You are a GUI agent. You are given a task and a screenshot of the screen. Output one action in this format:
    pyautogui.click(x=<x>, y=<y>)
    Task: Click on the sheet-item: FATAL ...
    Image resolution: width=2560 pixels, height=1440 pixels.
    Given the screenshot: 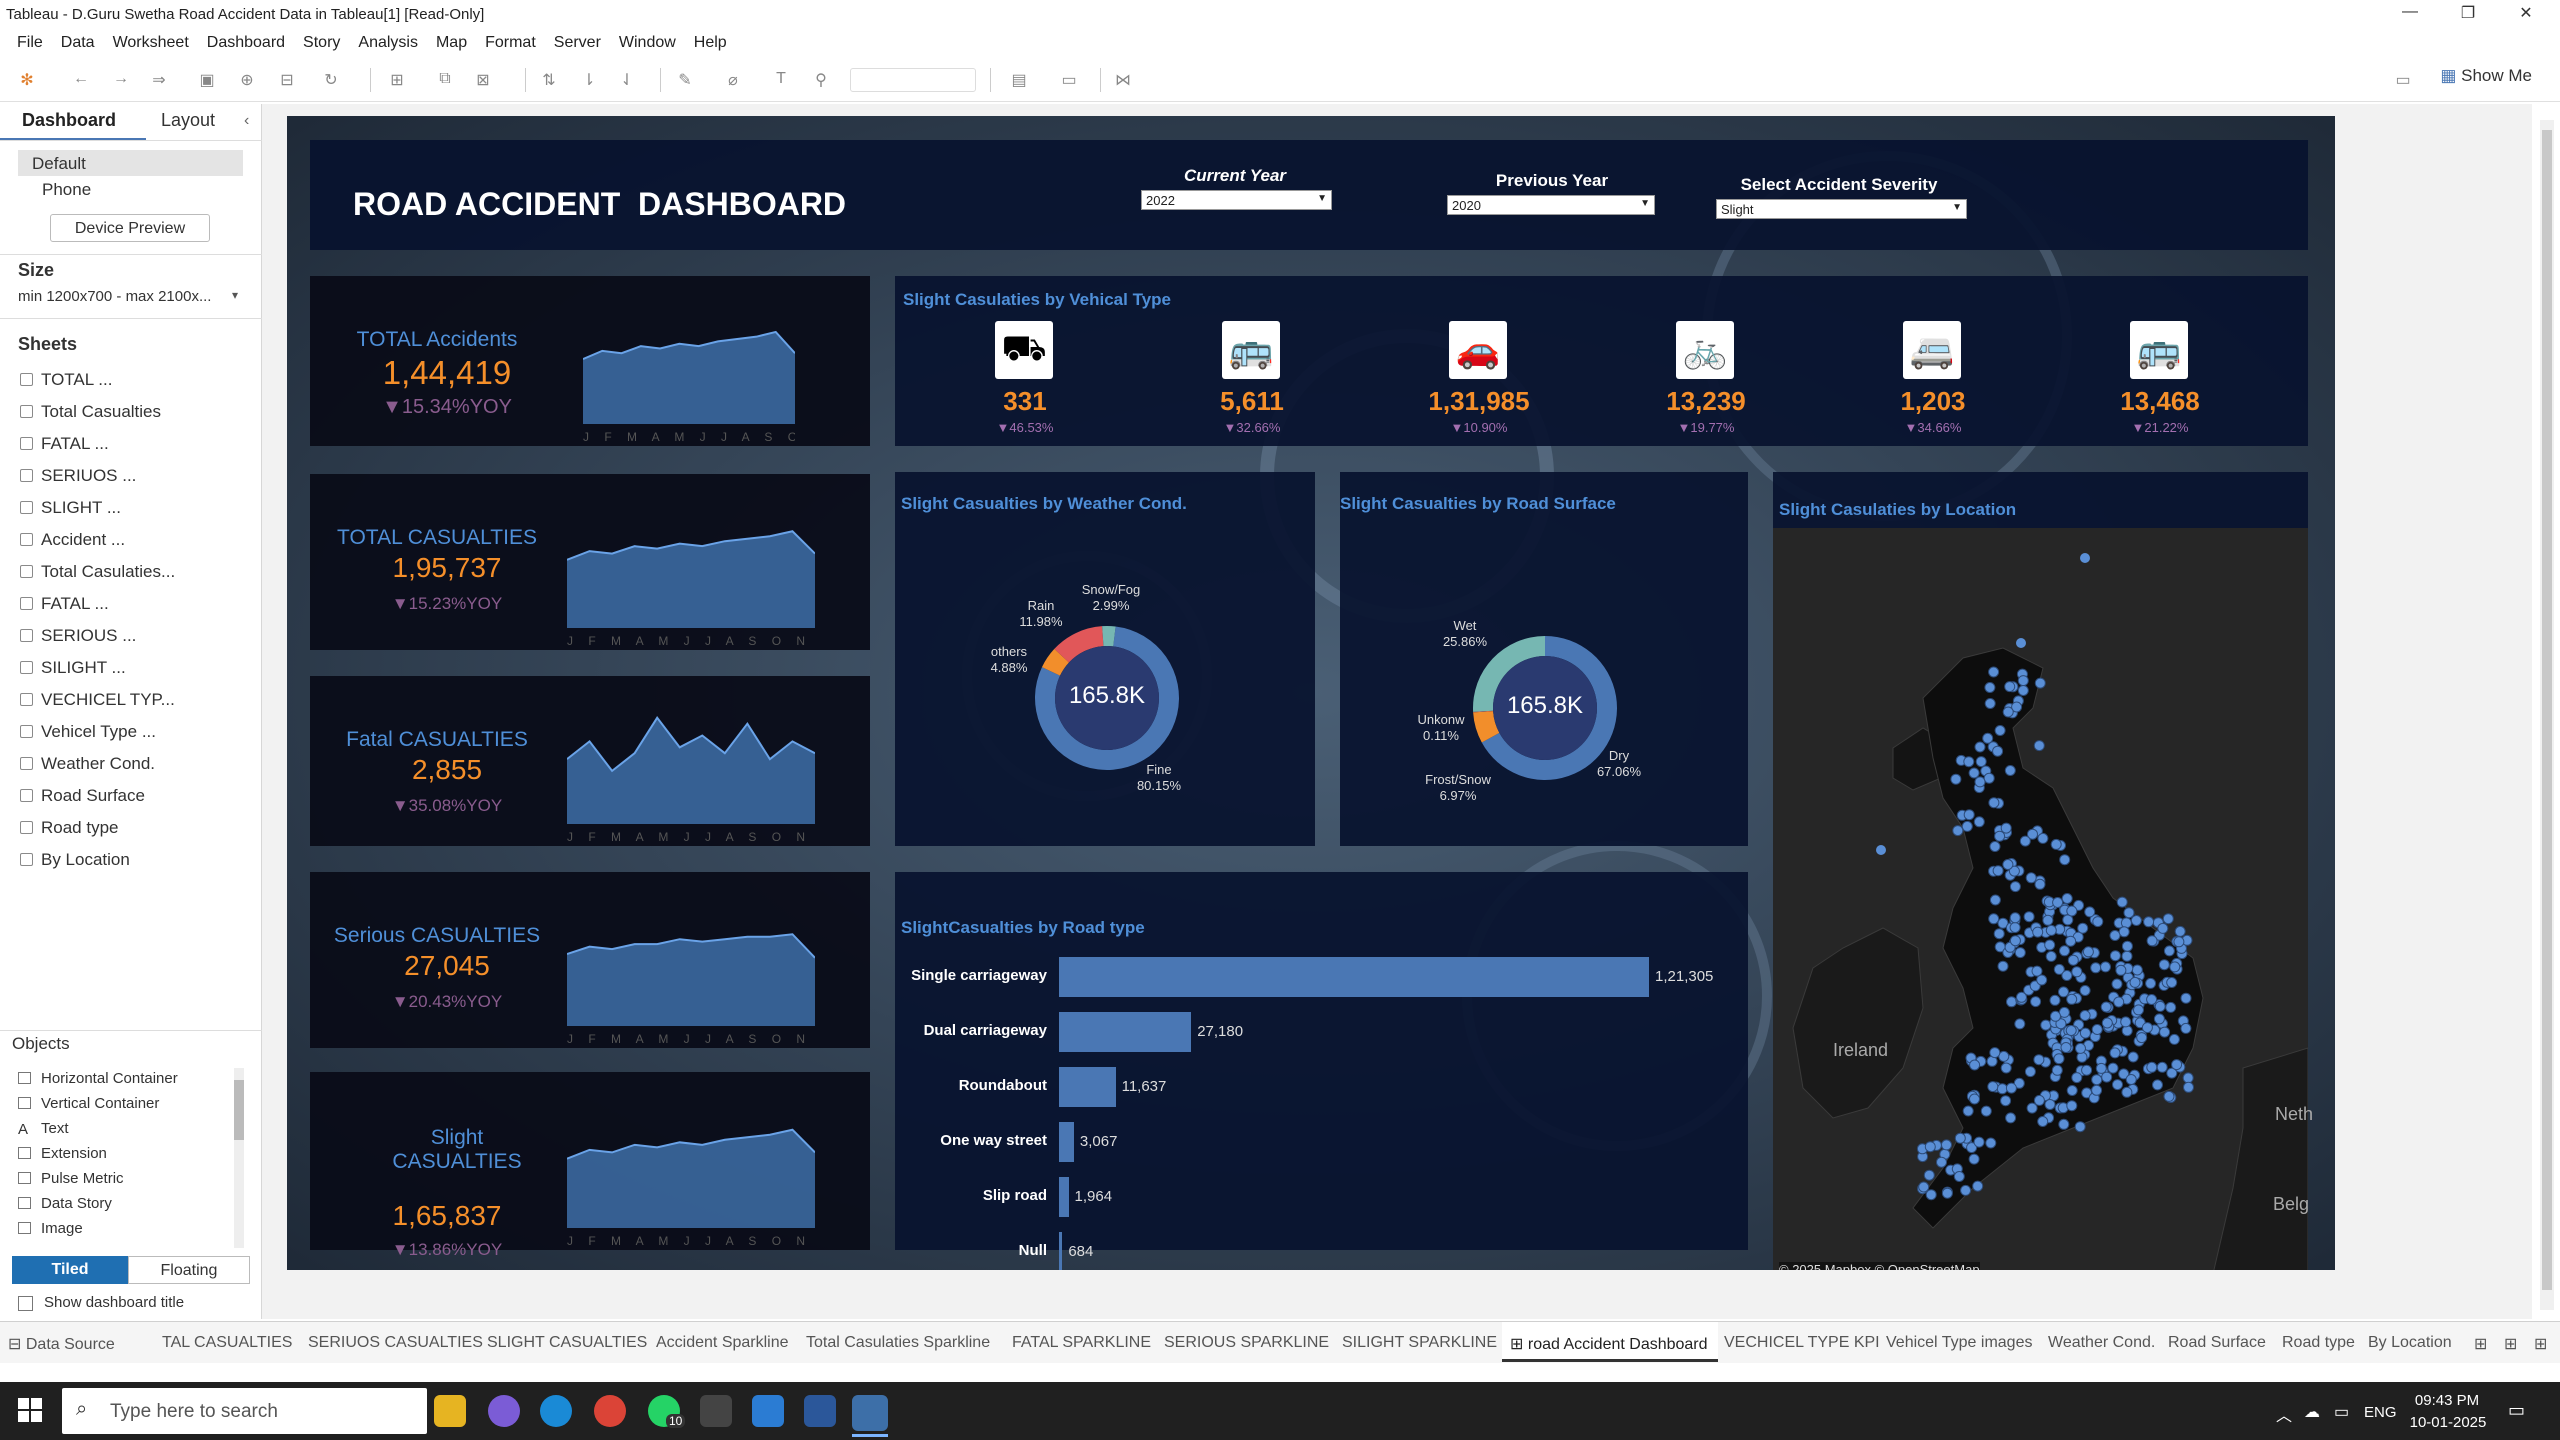 What is the action you would take?
    pyautogui.click(x=64, y=444)
    